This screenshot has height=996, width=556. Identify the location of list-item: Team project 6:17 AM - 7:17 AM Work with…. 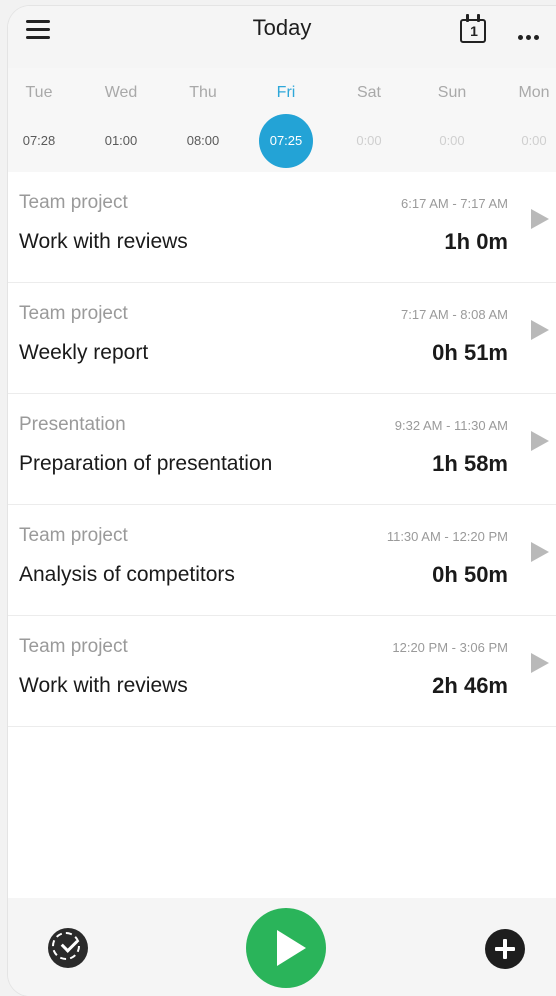
(282, 227).